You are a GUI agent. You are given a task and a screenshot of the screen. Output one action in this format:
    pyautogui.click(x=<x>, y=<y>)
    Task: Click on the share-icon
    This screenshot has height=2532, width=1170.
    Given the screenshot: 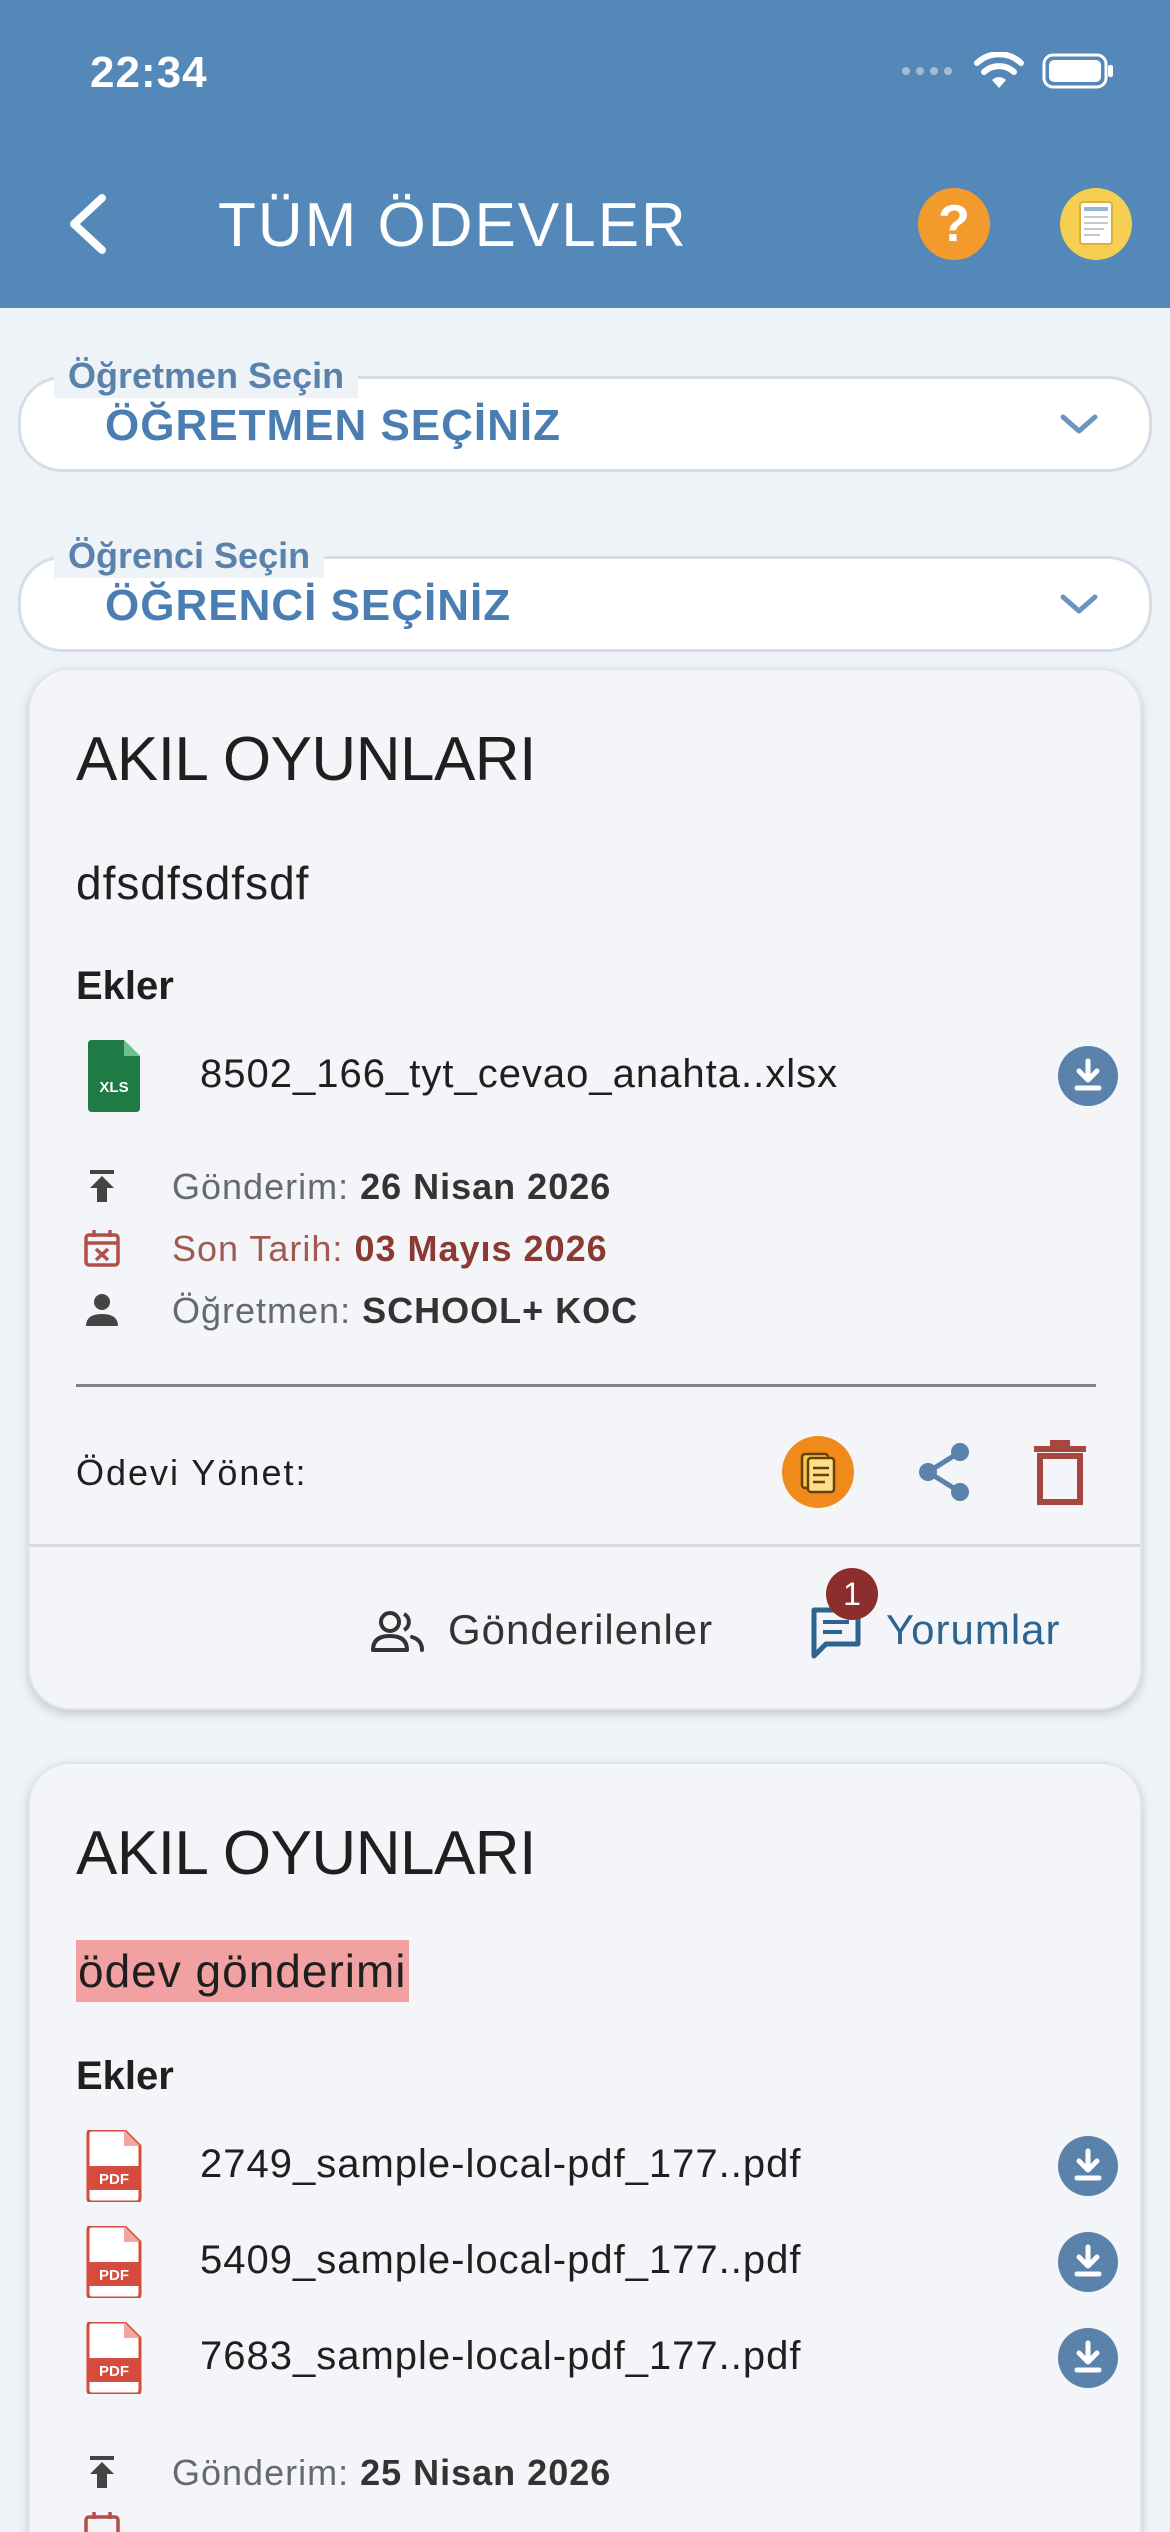 What is the action you would take?
    pyautogui.click(x=944, y=1472)
    